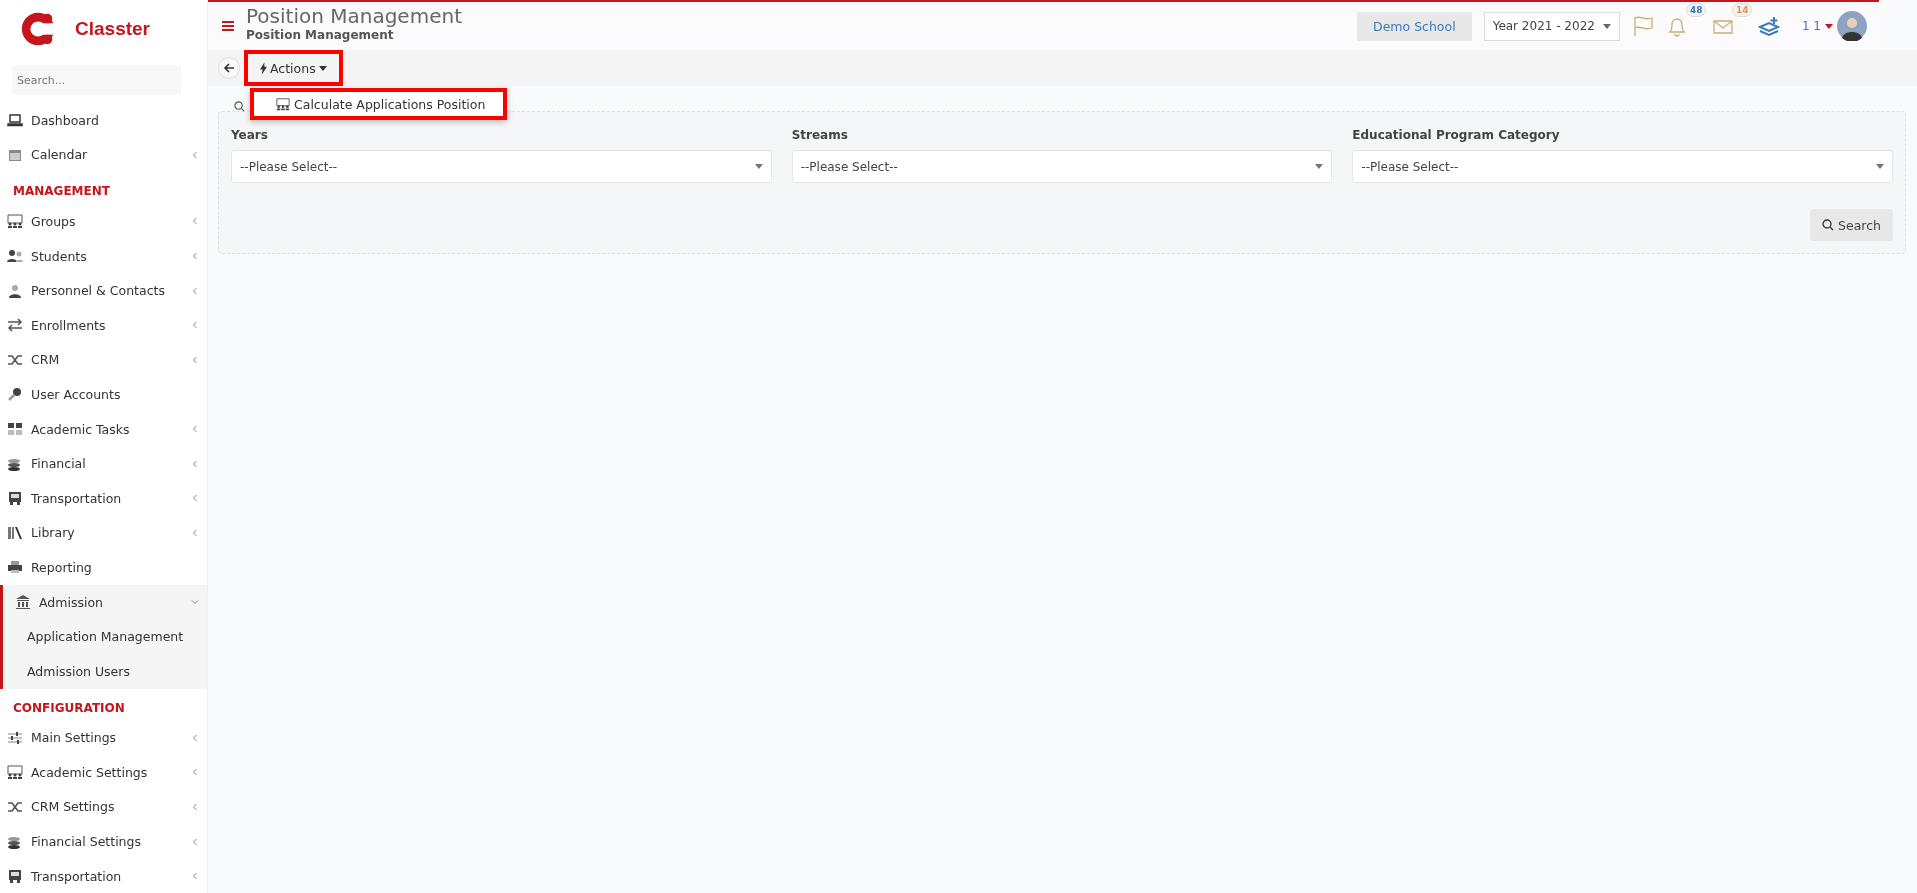 This screenshot has width=1917, height=893. I want to click on menu-item: Calculate Applications Position, so click(379, 104).